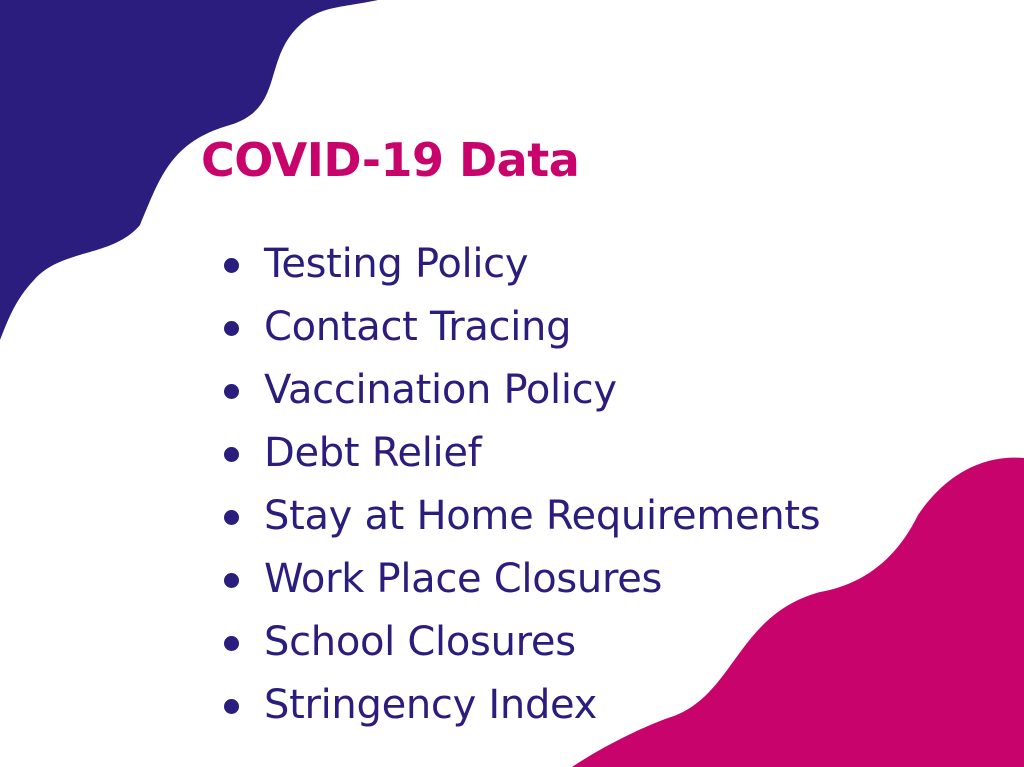 This screenshot has width=1024, height=767. I want to click on list-item: Vaccination Policy, so click(521, 390).